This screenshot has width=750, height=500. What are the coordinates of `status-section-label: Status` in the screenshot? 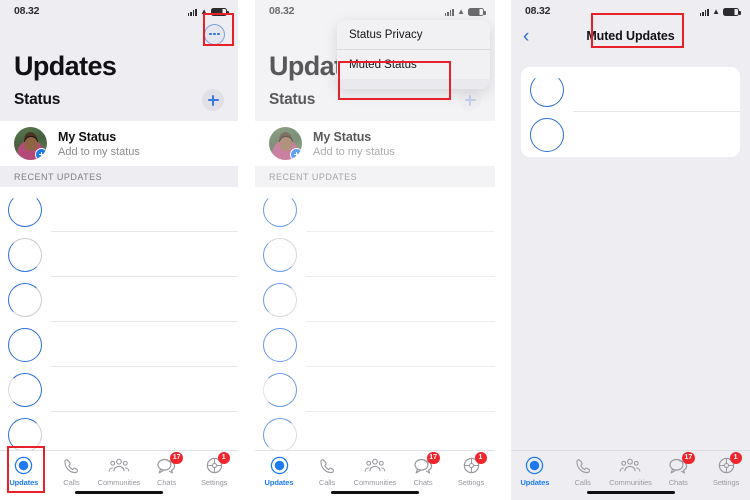 It's located at (37, 99).